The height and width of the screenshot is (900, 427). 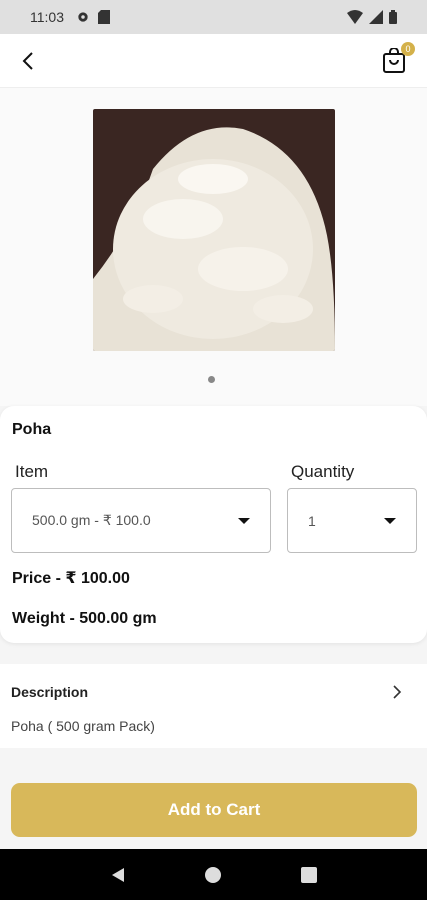 I want to click on quantity-dropdown: 1, so click(x=352, y=520).